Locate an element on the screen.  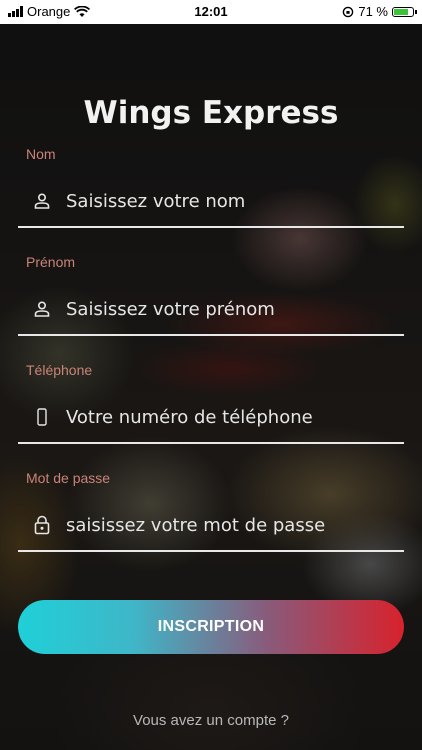
password-input-row is located at coordinates (211, 526).